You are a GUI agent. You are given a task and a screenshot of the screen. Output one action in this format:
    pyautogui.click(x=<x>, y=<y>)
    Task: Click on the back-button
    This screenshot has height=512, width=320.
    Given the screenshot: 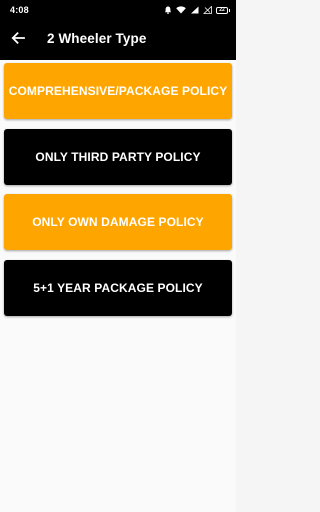 What is the action you would take?
    pyautogui.click(x=18, y=40)
    